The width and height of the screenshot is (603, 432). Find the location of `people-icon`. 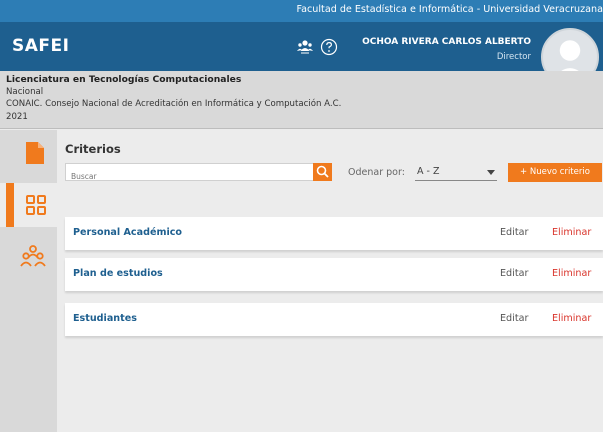

people-icon is located at coordinates (33, 256).